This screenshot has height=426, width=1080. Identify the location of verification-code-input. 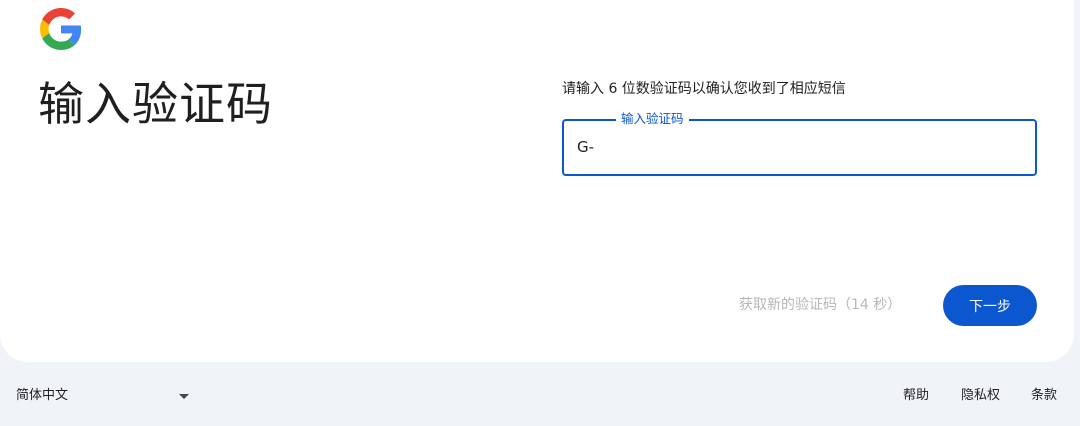
(797, 147).